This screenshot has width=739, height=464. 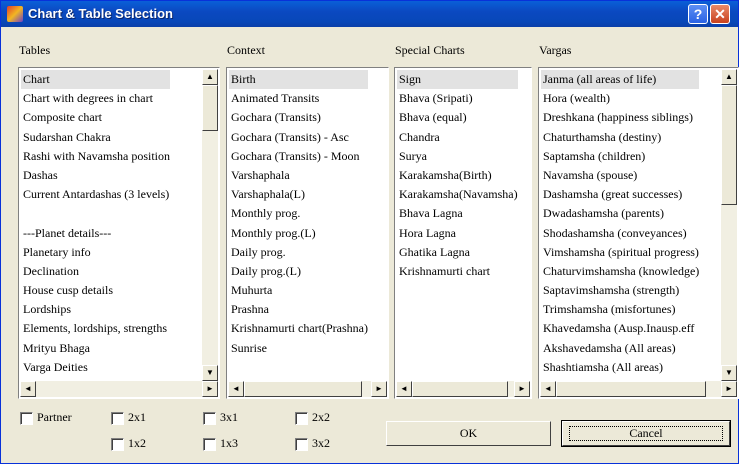 What do you see at coordinates (620, 213) in the screenshot?
I see `vargas-list-item: Dwadashamsha (parents)` at bounding box center [620, 213].